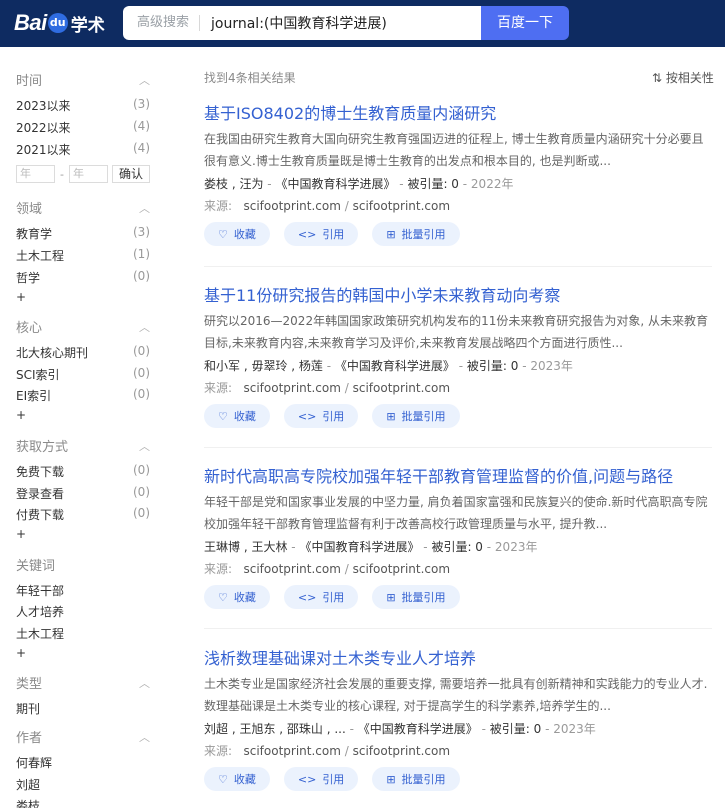  Describe the element at coordinates (86, 208) in the screenshot. I see `filter-field-header: 领域 ︿` at that location.